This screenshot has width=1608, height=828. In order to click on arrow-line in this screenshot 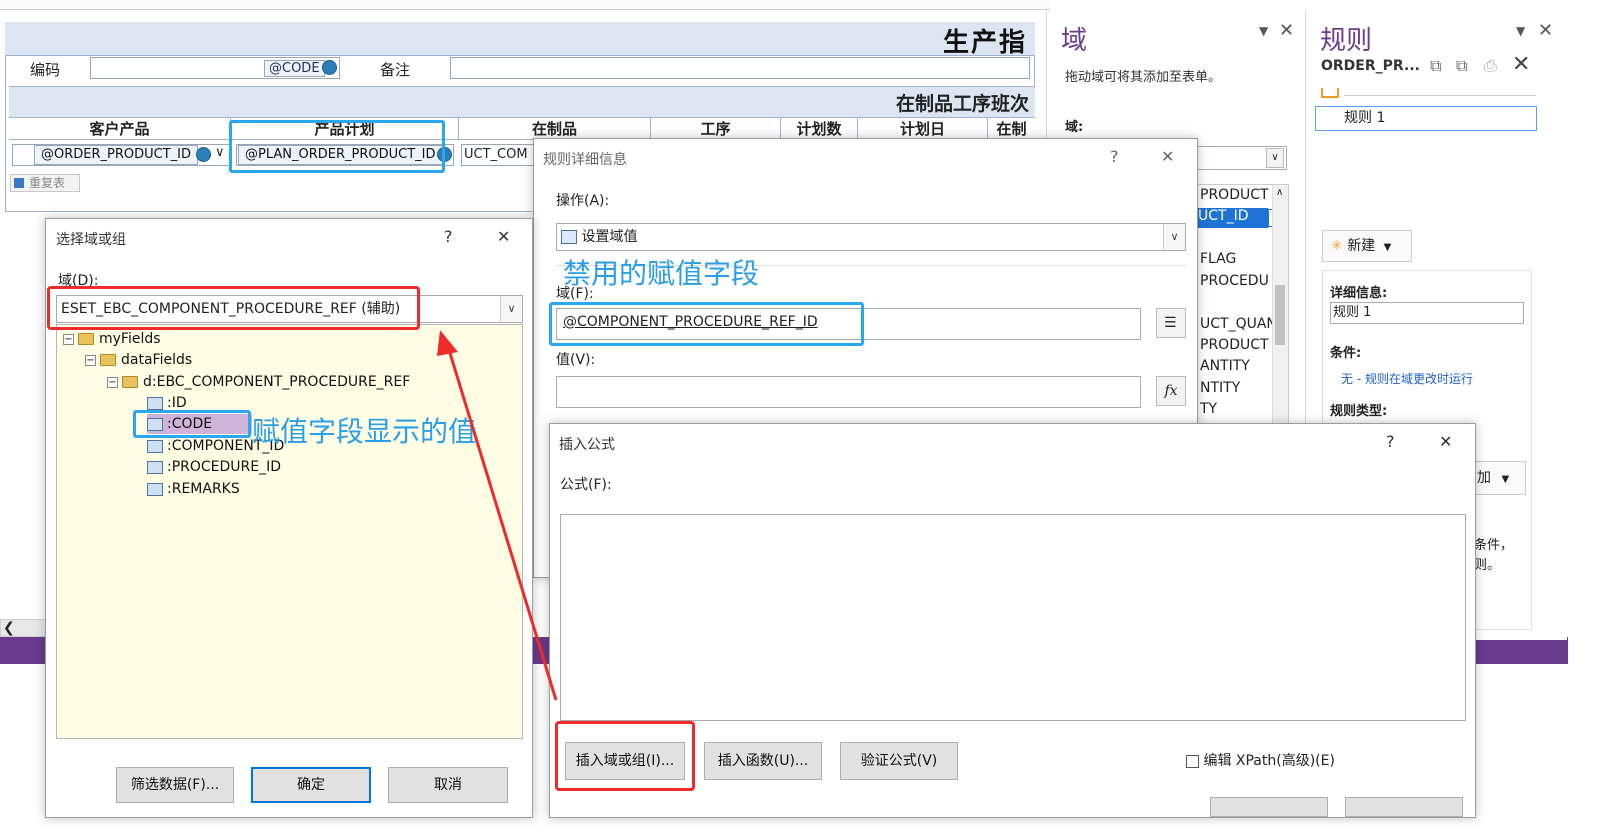, I will do `click(501, 520)`.